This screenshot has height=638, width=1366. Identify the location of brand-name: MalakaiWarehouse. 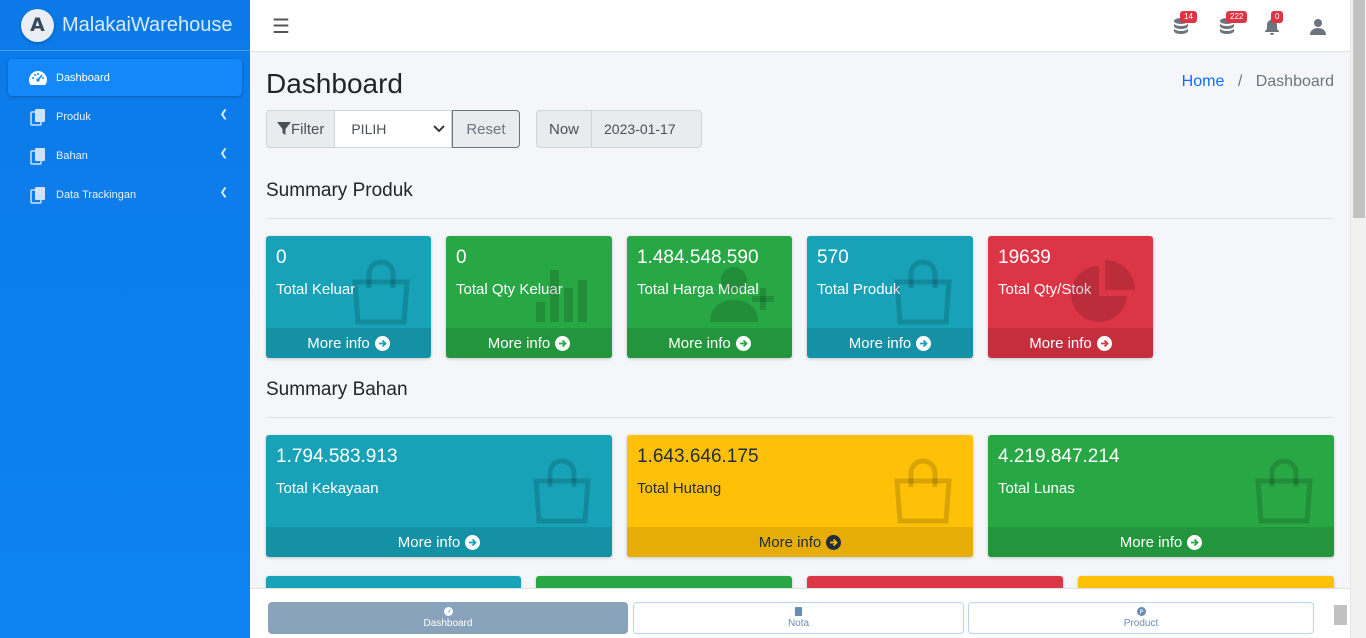
(147, 24).